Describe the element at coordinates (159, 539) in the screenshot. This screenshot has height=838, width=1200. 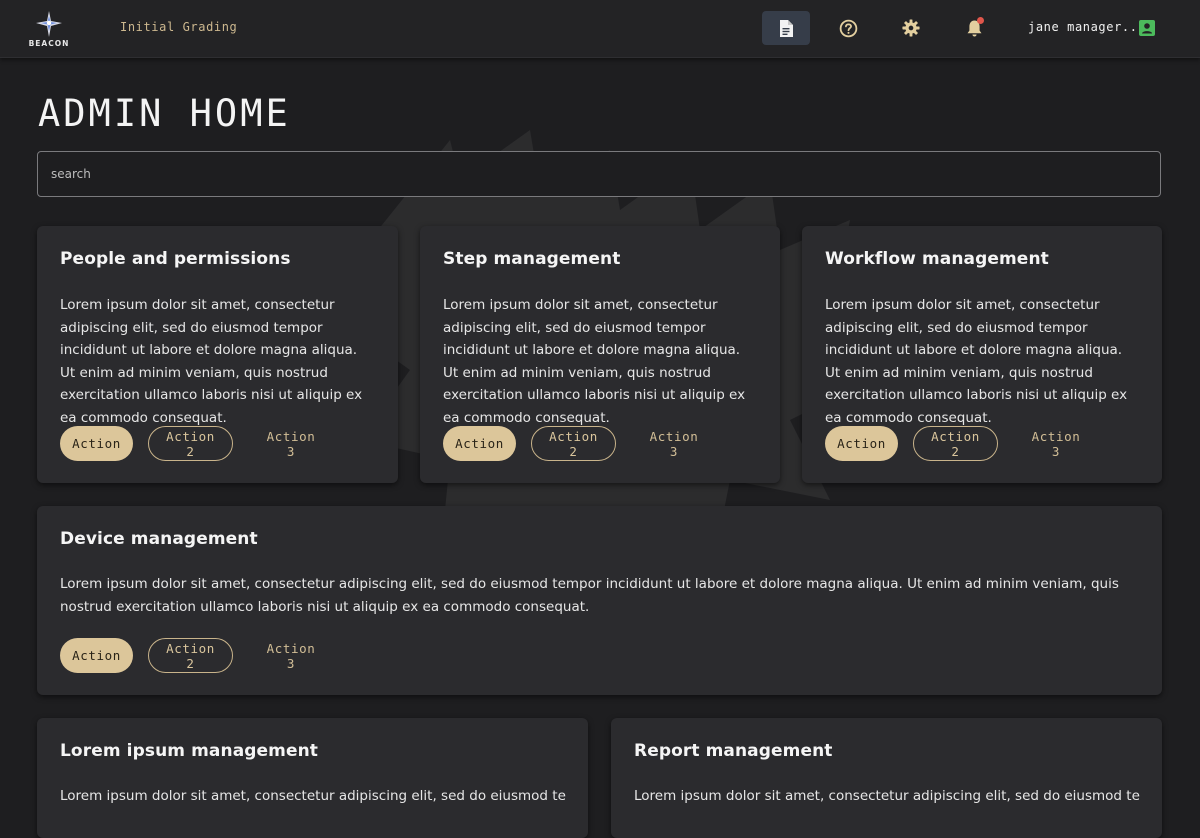
I see `card-title: Device management` at that location.